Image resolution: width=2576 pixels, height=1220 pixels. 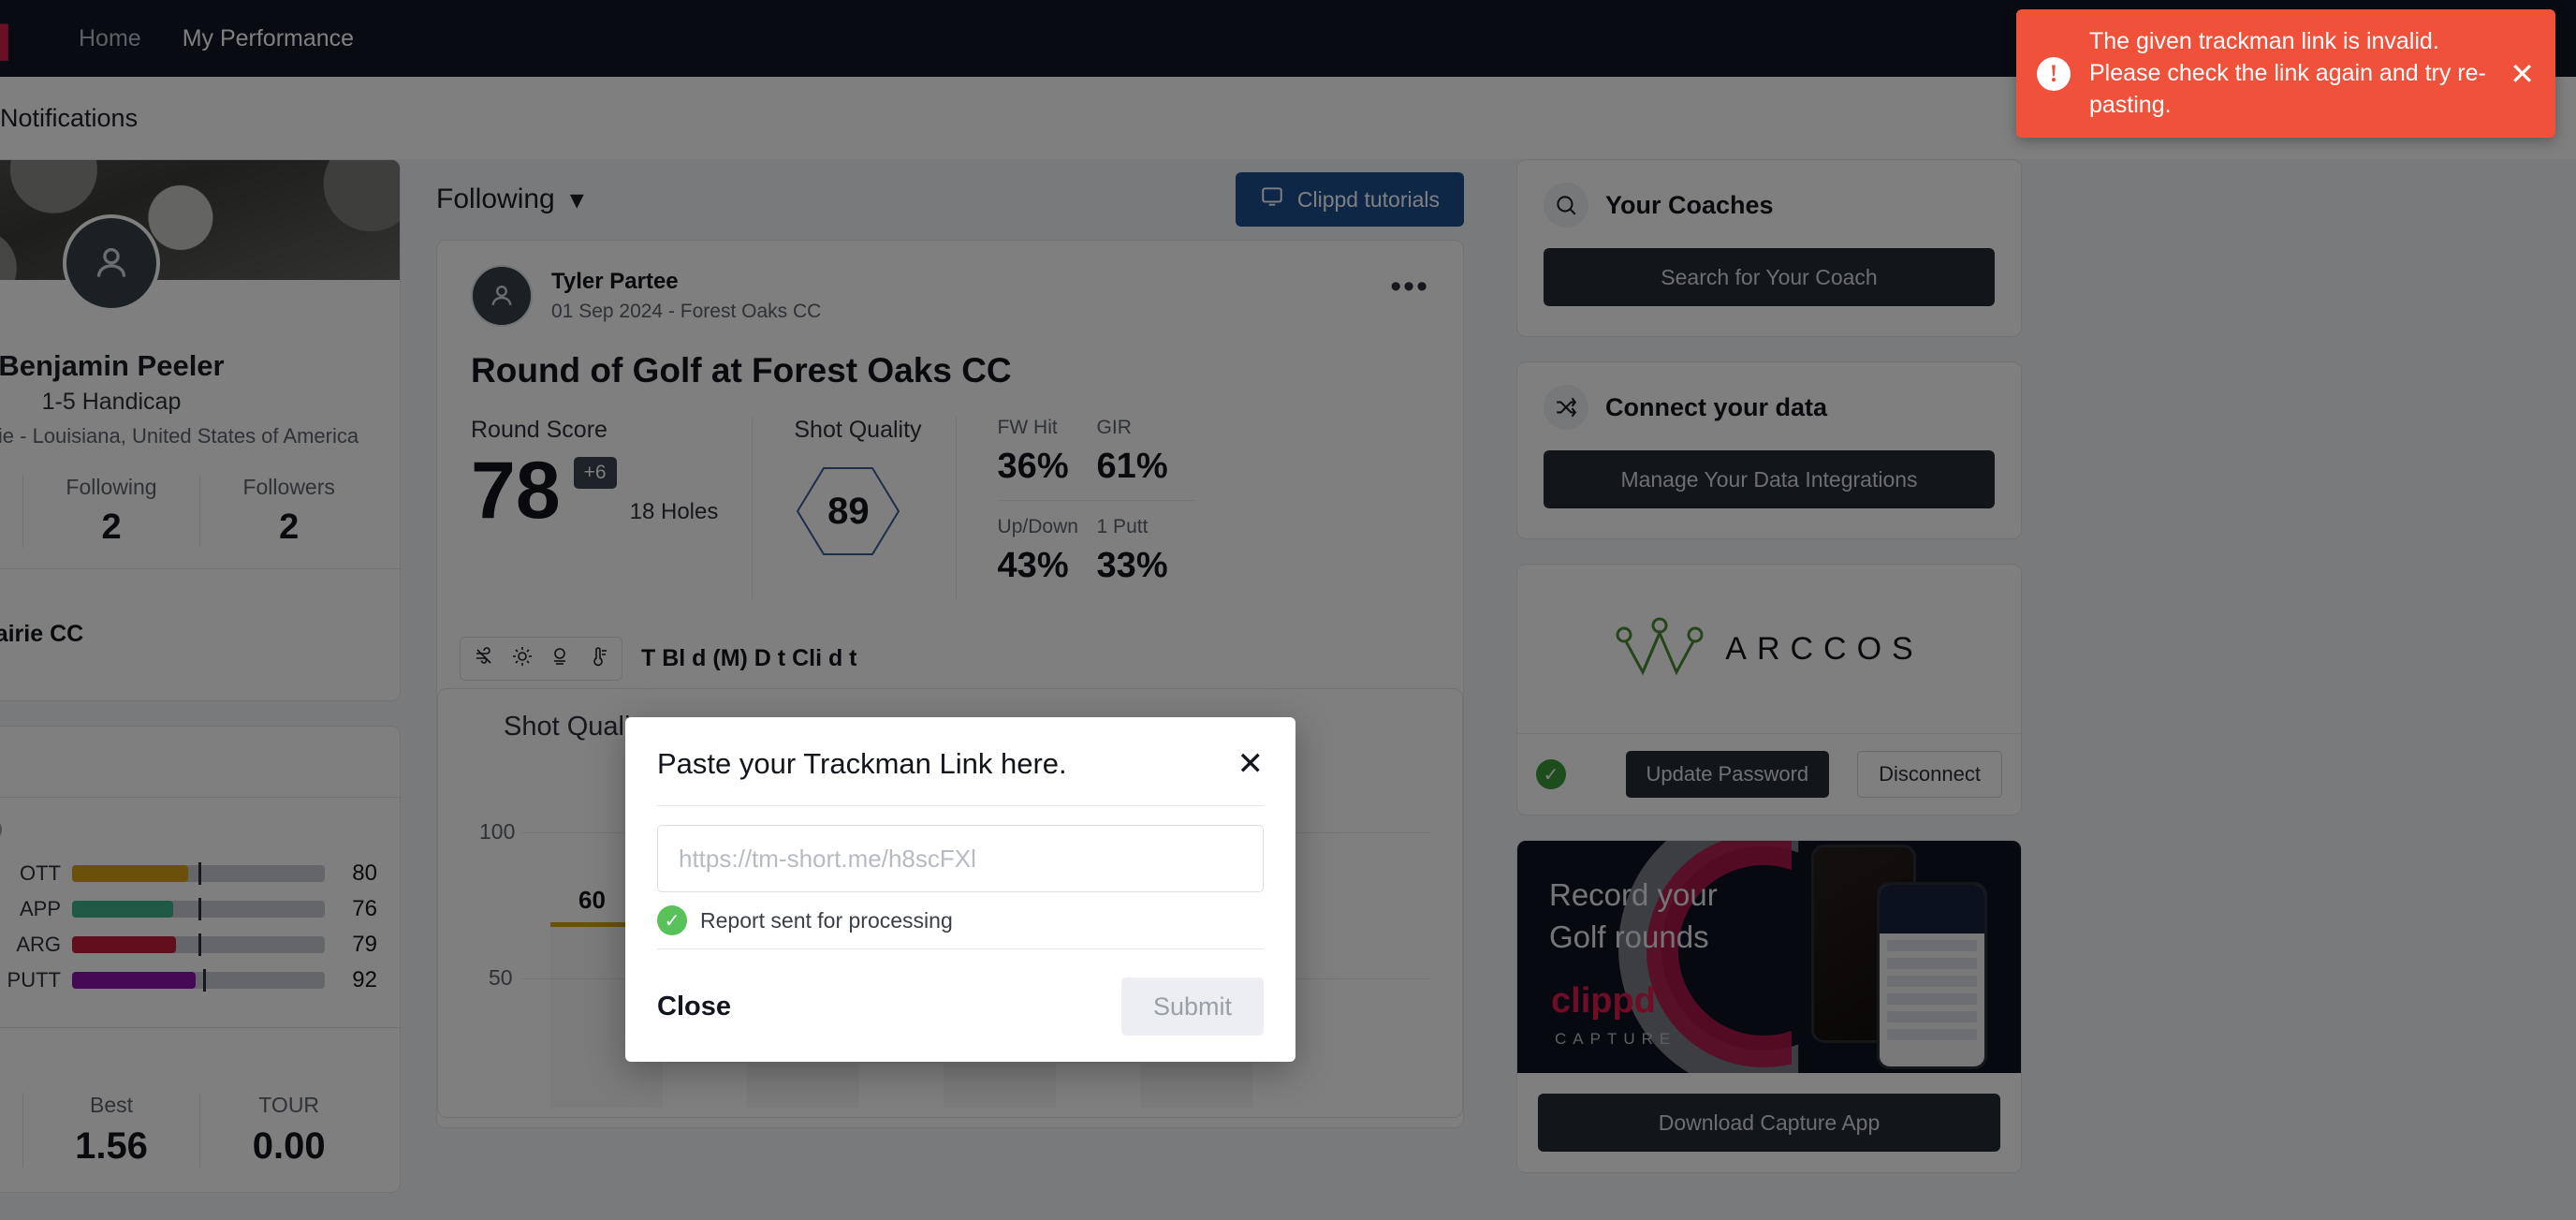 What do you see at coordinates (1409, 286) in the screenshot?
I see `post-more-options-icon: •••` at bounding box center [1409, 286].